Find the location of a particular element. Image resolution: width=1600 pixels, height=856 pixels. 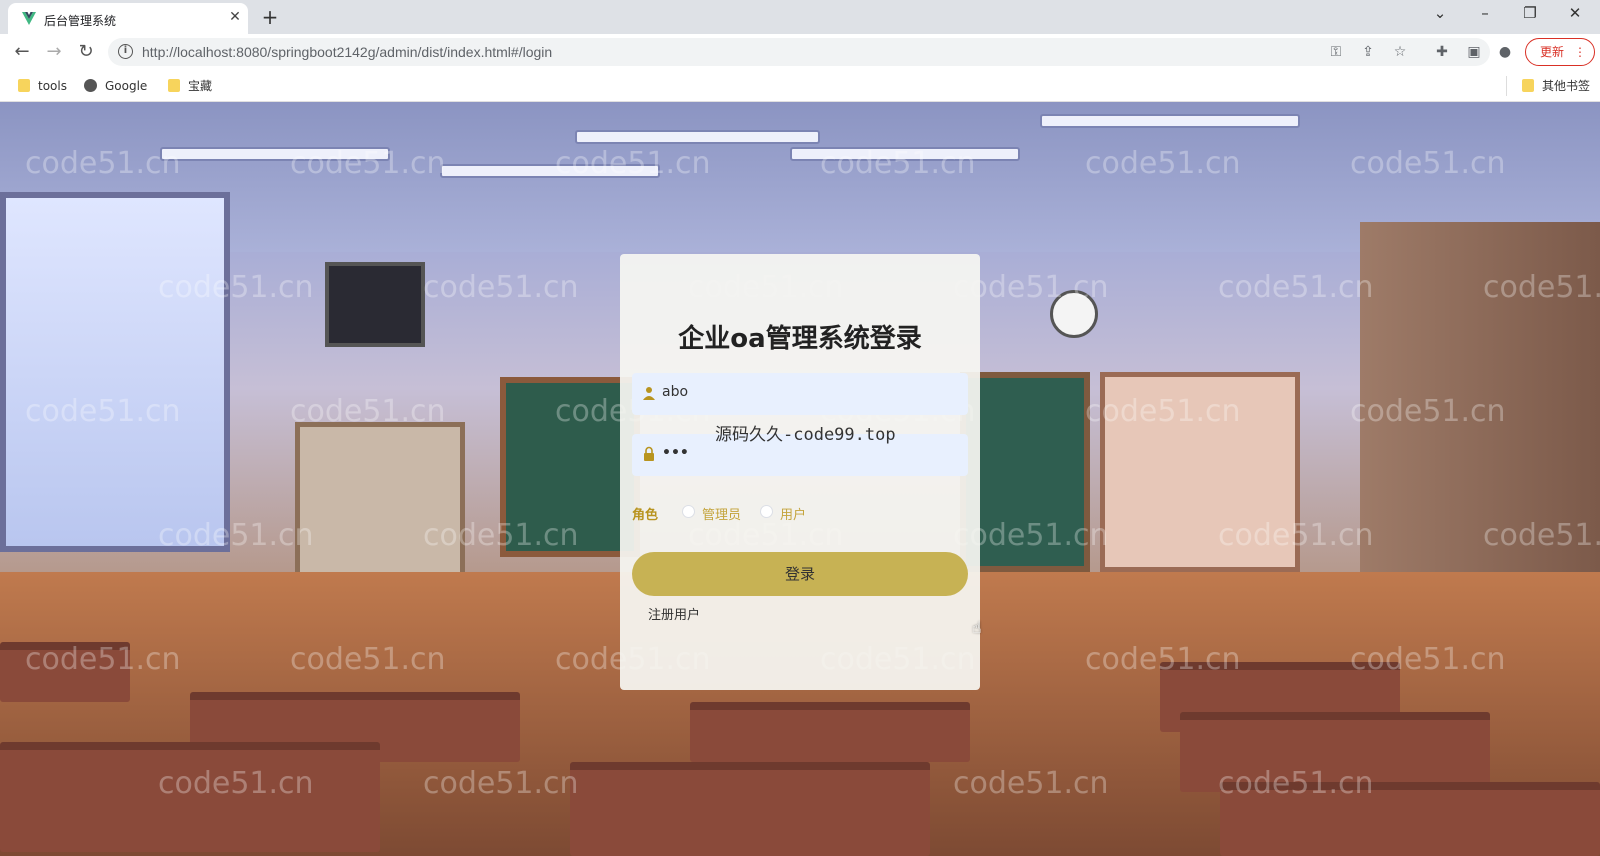

login-button: 登录 is located at coordinates (800, 574).